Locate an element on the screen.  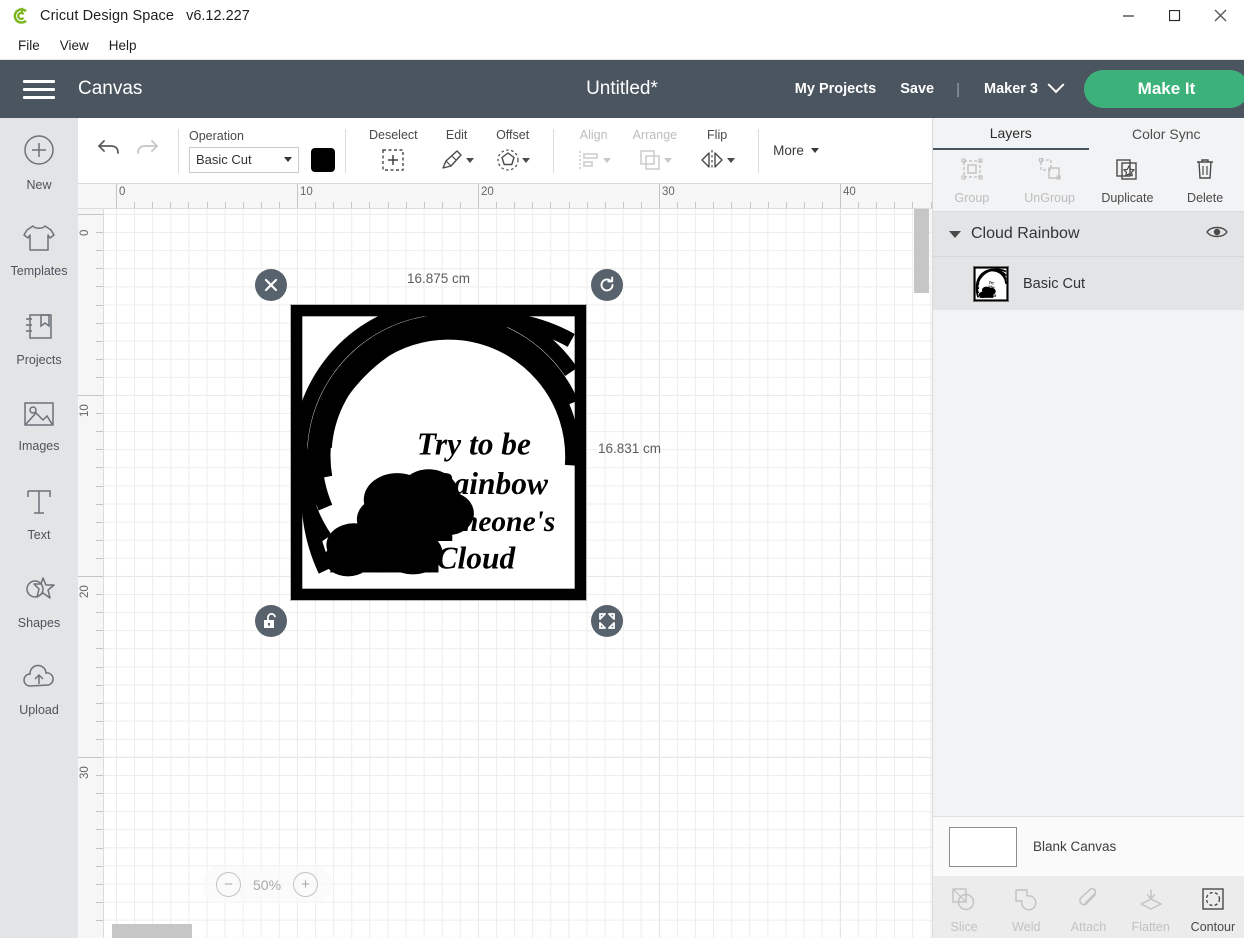
group-button: Group is located at coordinates (972, 180).